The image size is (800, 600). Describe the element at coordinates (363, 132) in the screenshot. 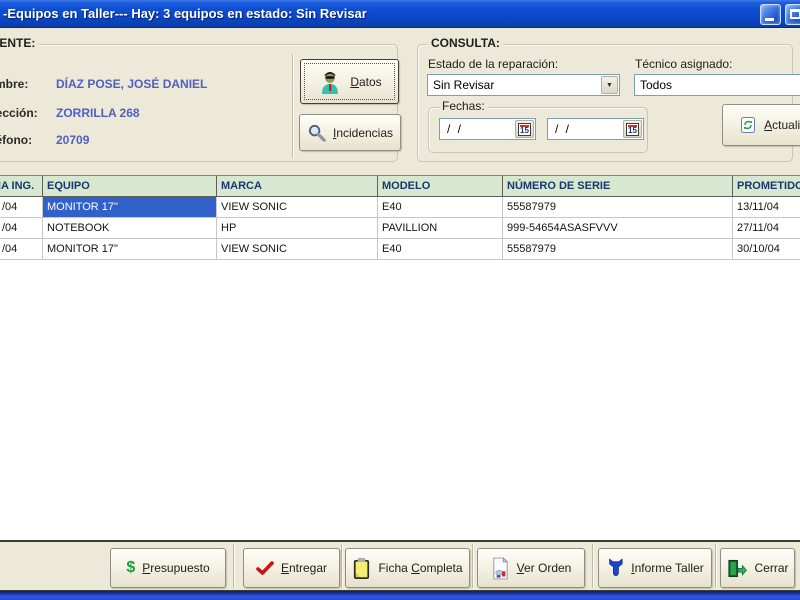

I see `incidencias-label: Incidencias` at that location.